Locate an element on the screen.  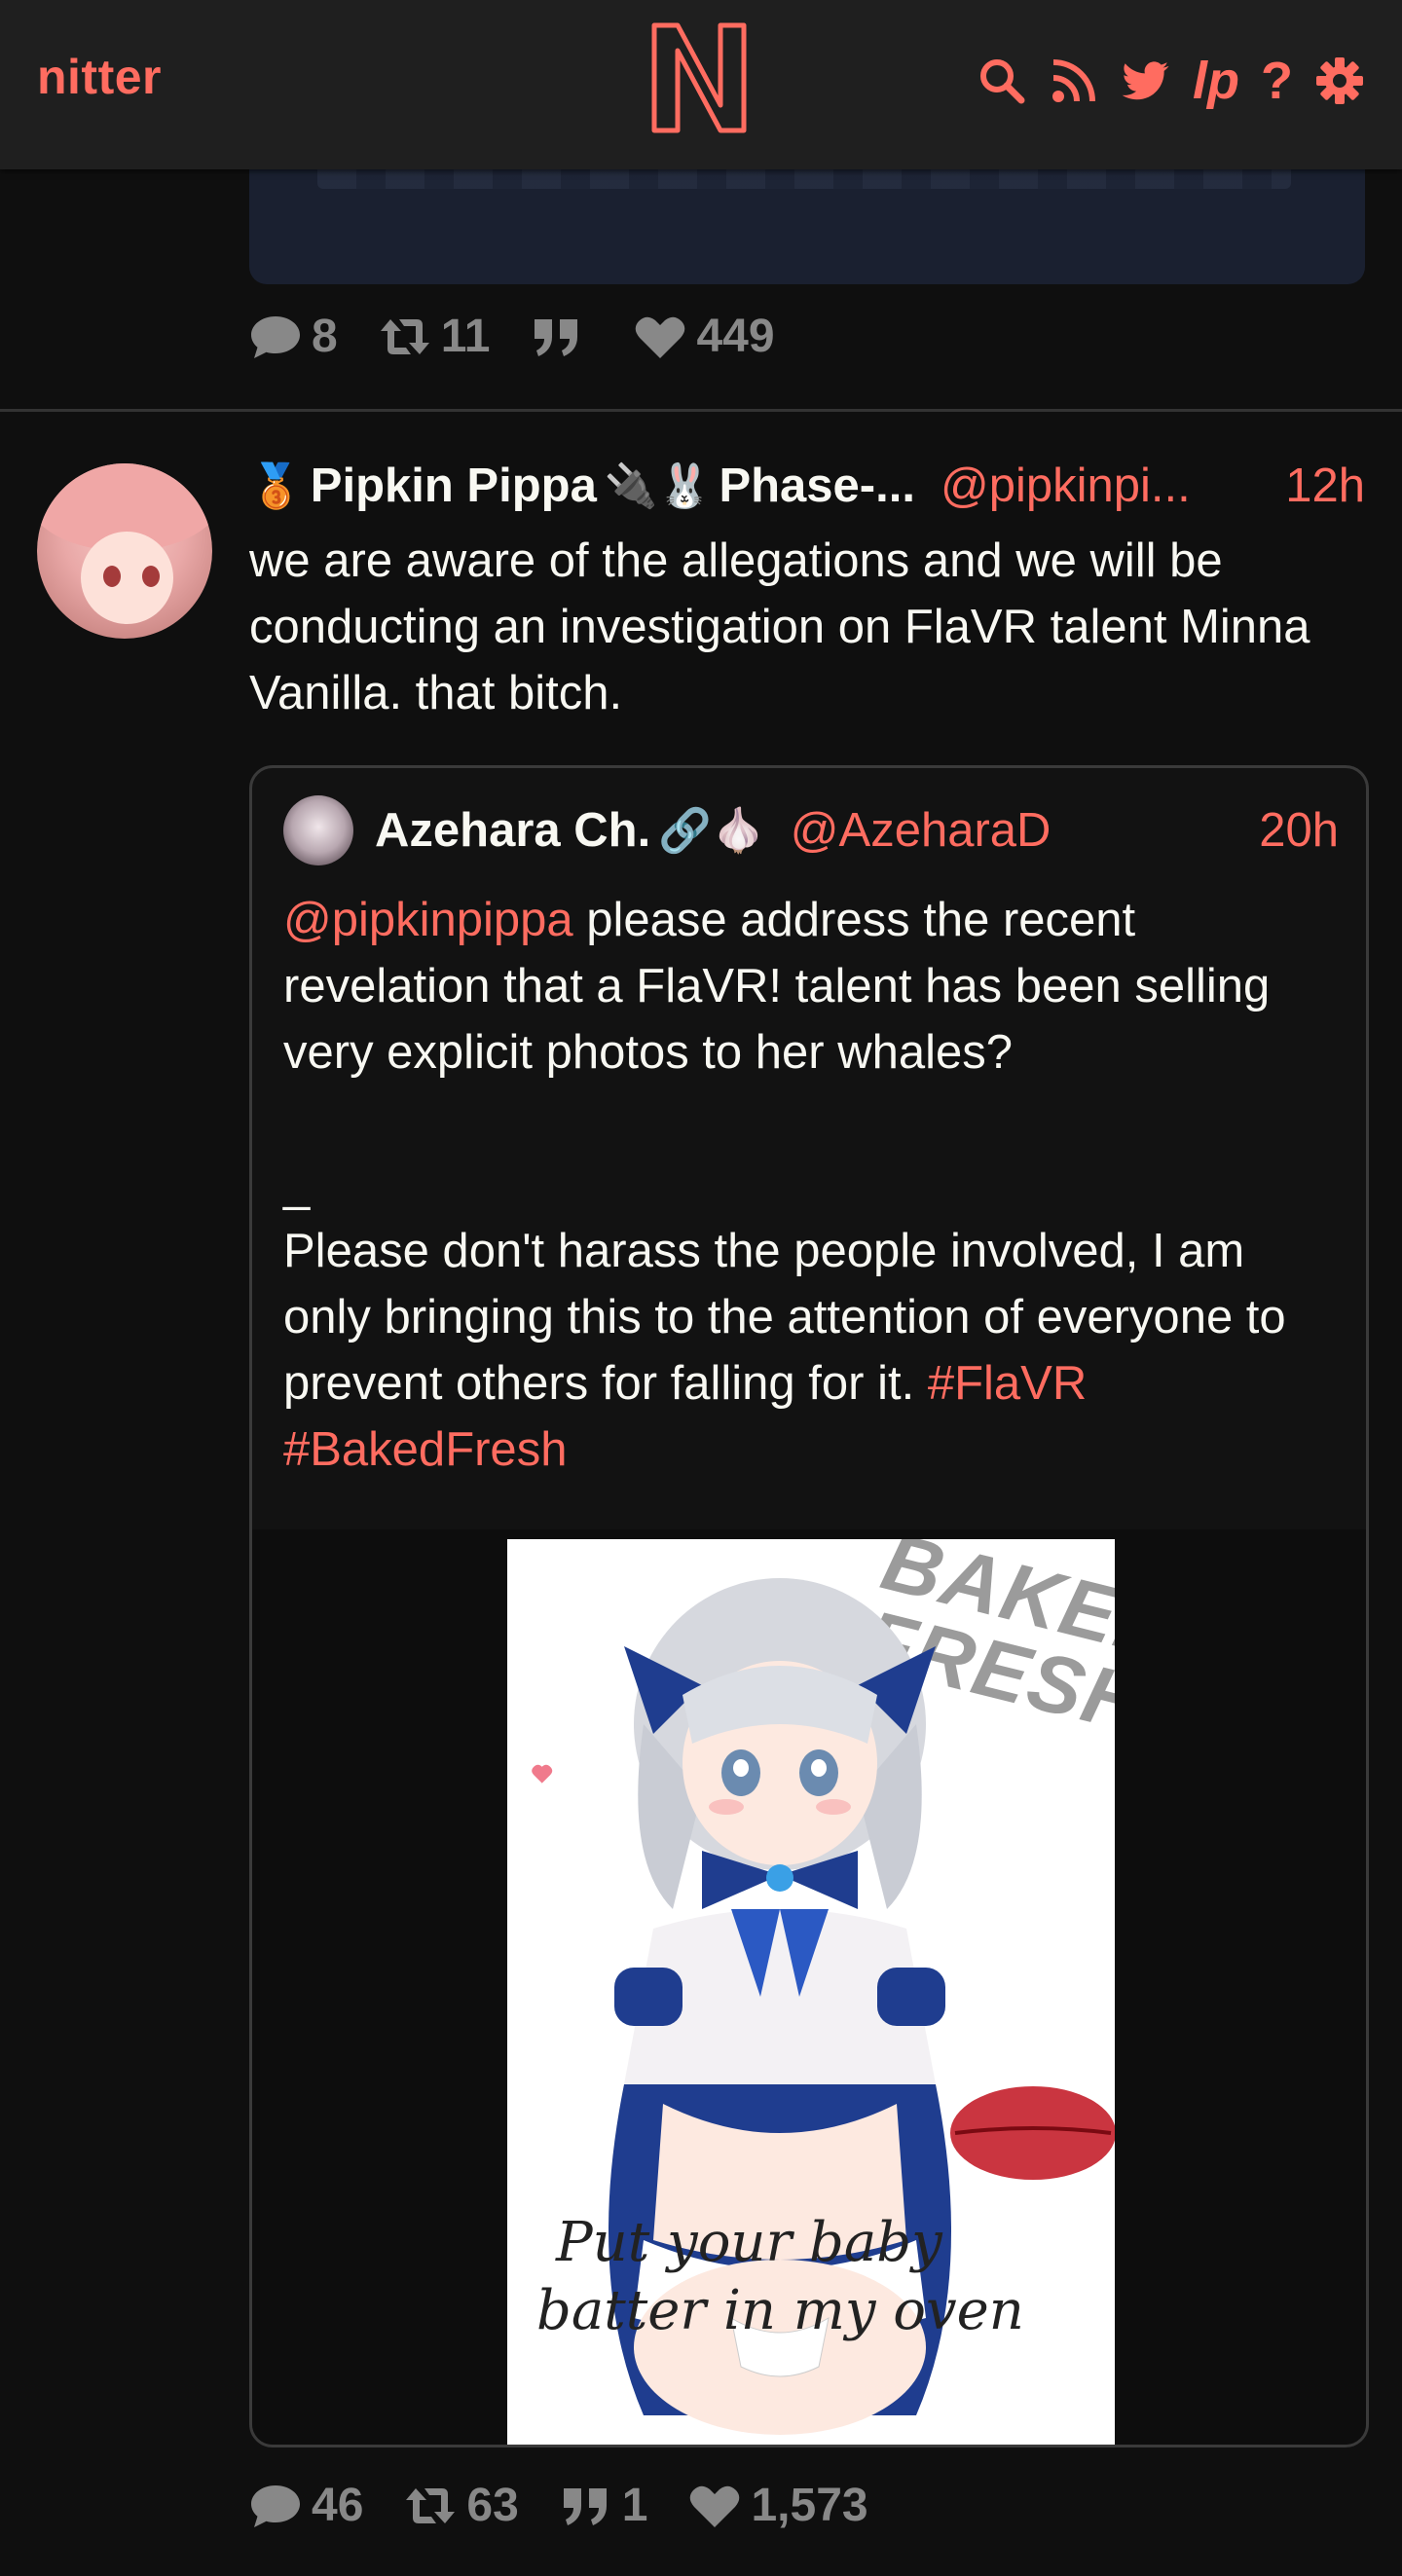
reply-stat: 8 is located at coordinates (293, 336).